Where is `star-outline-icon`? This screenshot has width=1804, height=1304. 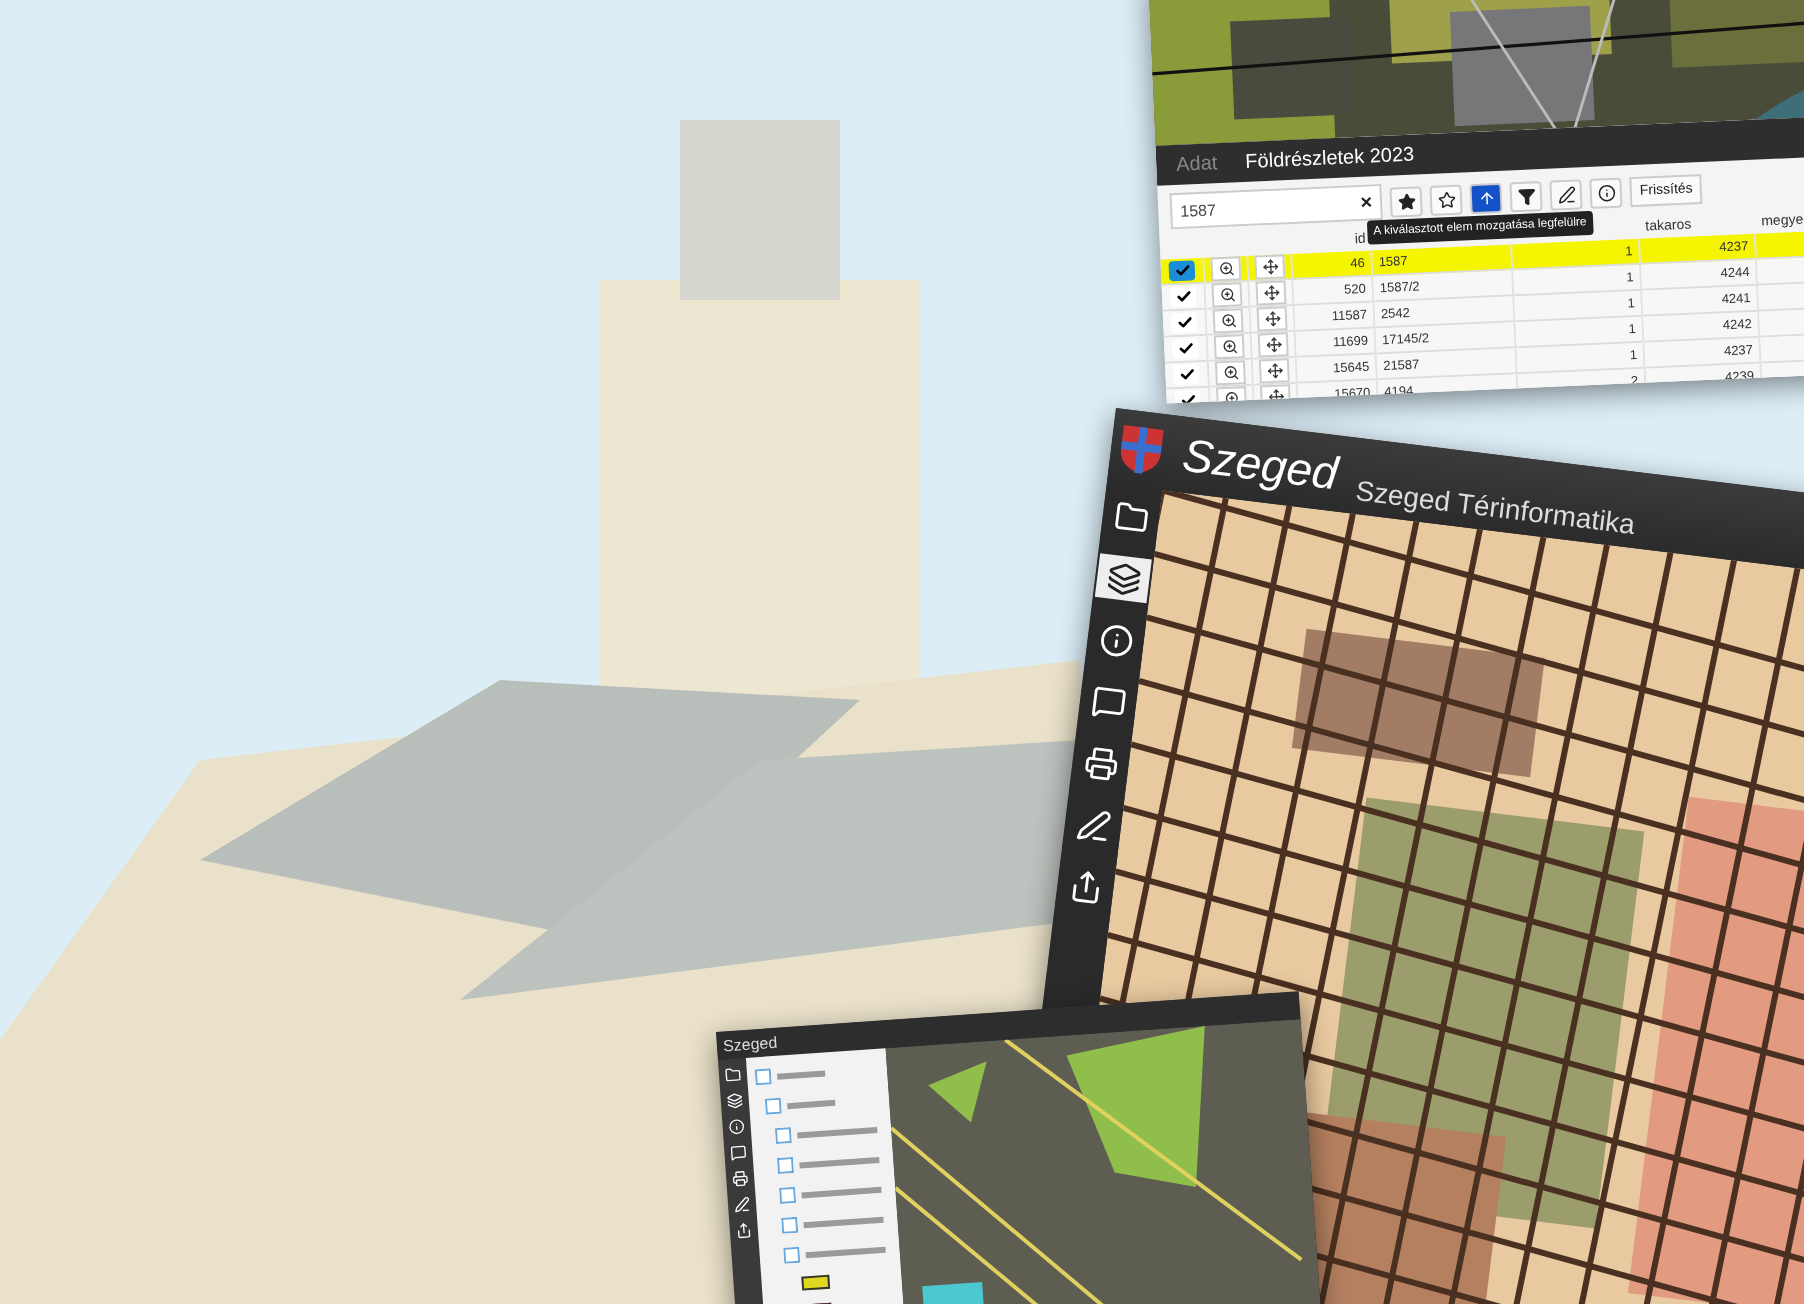
star-outline-icon is located at coordinates (1446, 199).